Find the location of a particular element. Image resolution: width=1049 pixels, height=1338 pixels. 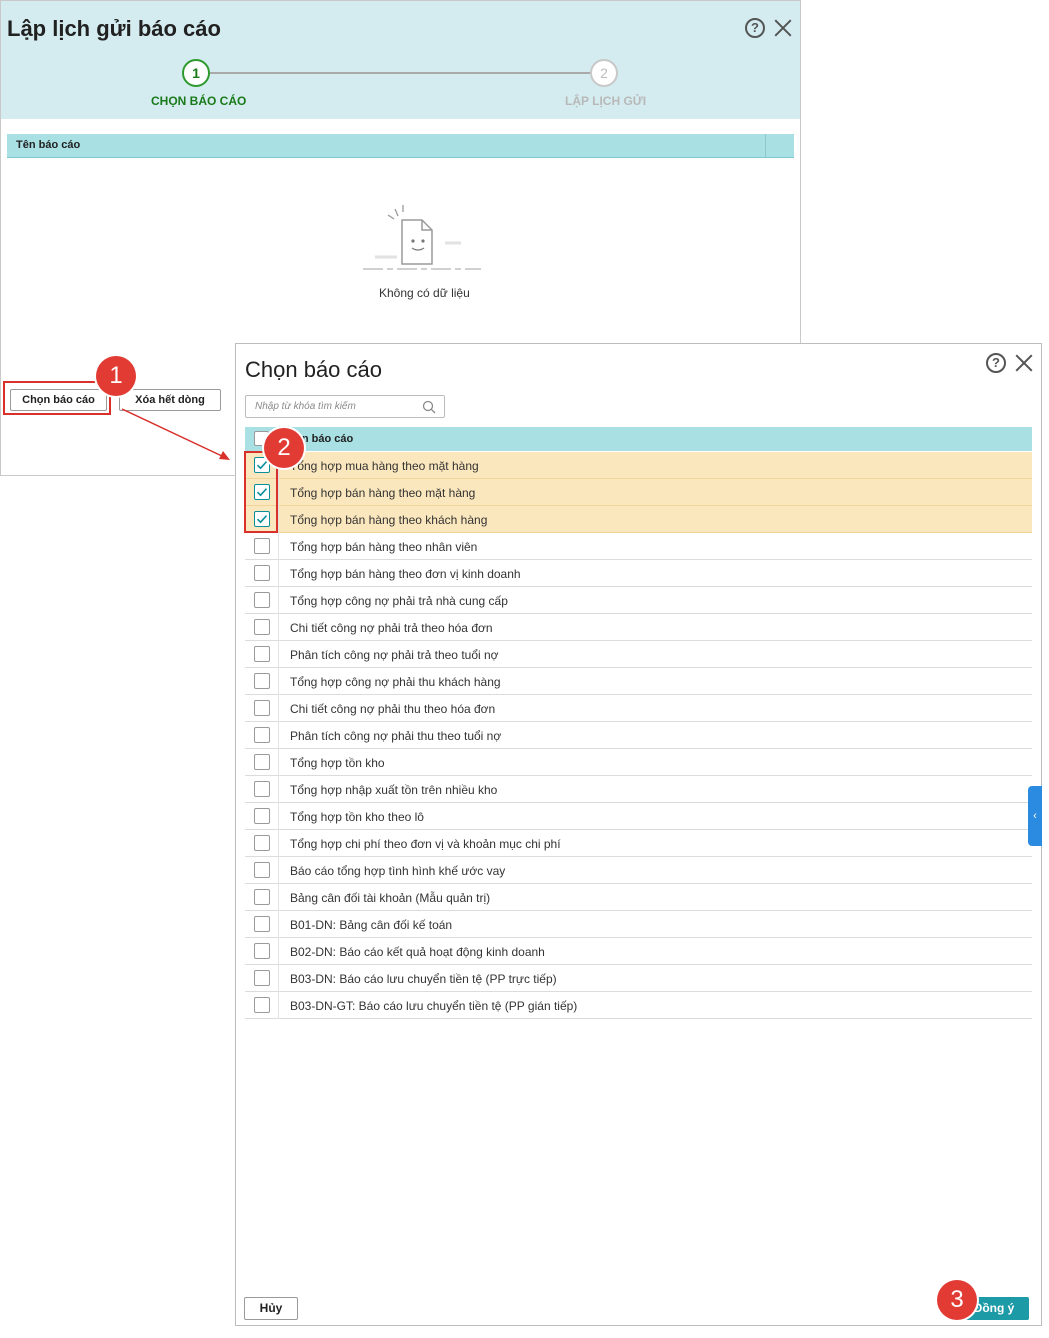

step-connector is located at coordinates (400, 73).